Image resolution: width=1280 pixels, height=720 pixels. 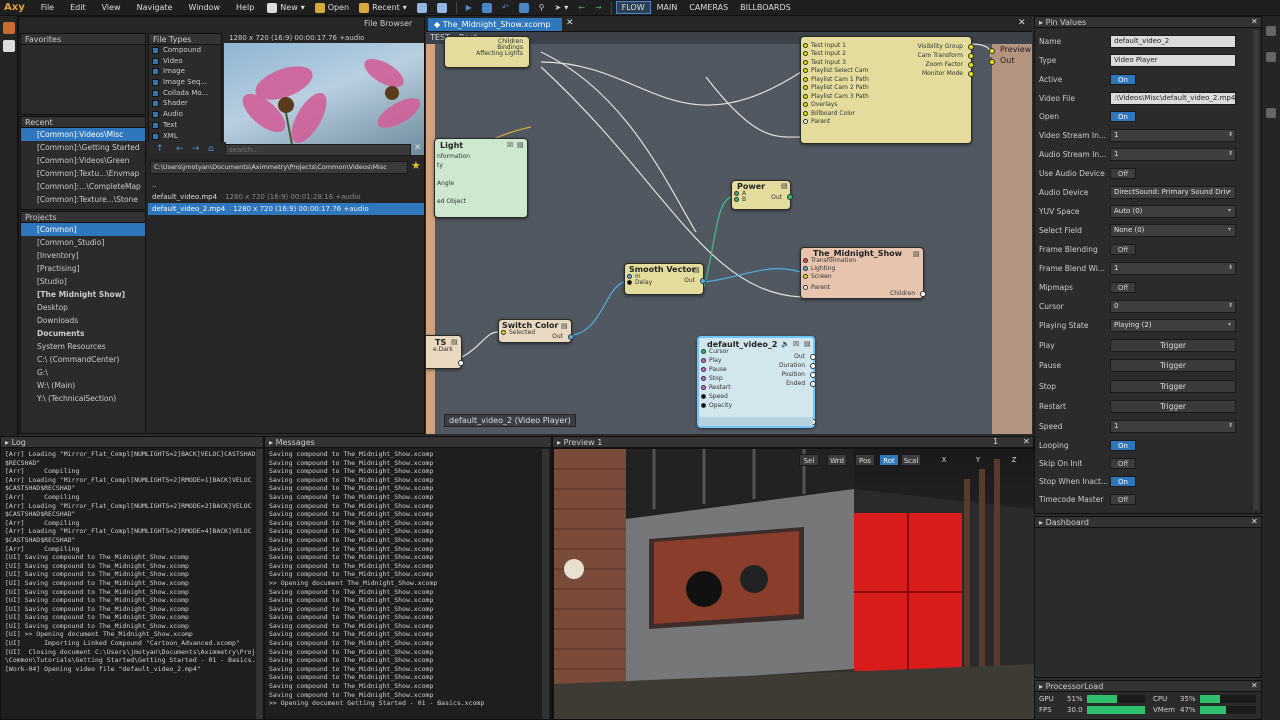 What do you see at coordinates (545, 584) in the screenshot?
I see `messages-scrollbar` at bounding box center [545, 584].